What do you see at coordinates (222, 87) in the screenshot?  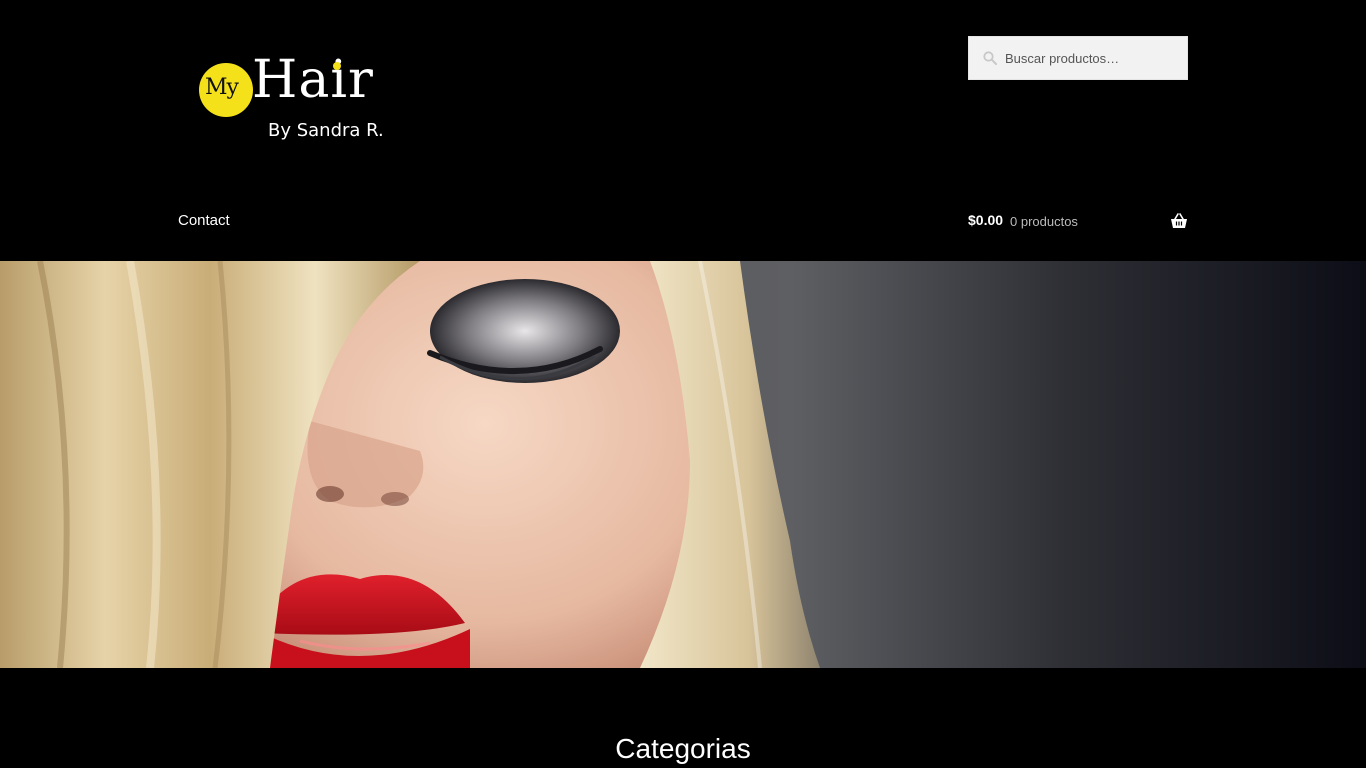 I see `logo-my-text: My` at bounding box center [222, 87].